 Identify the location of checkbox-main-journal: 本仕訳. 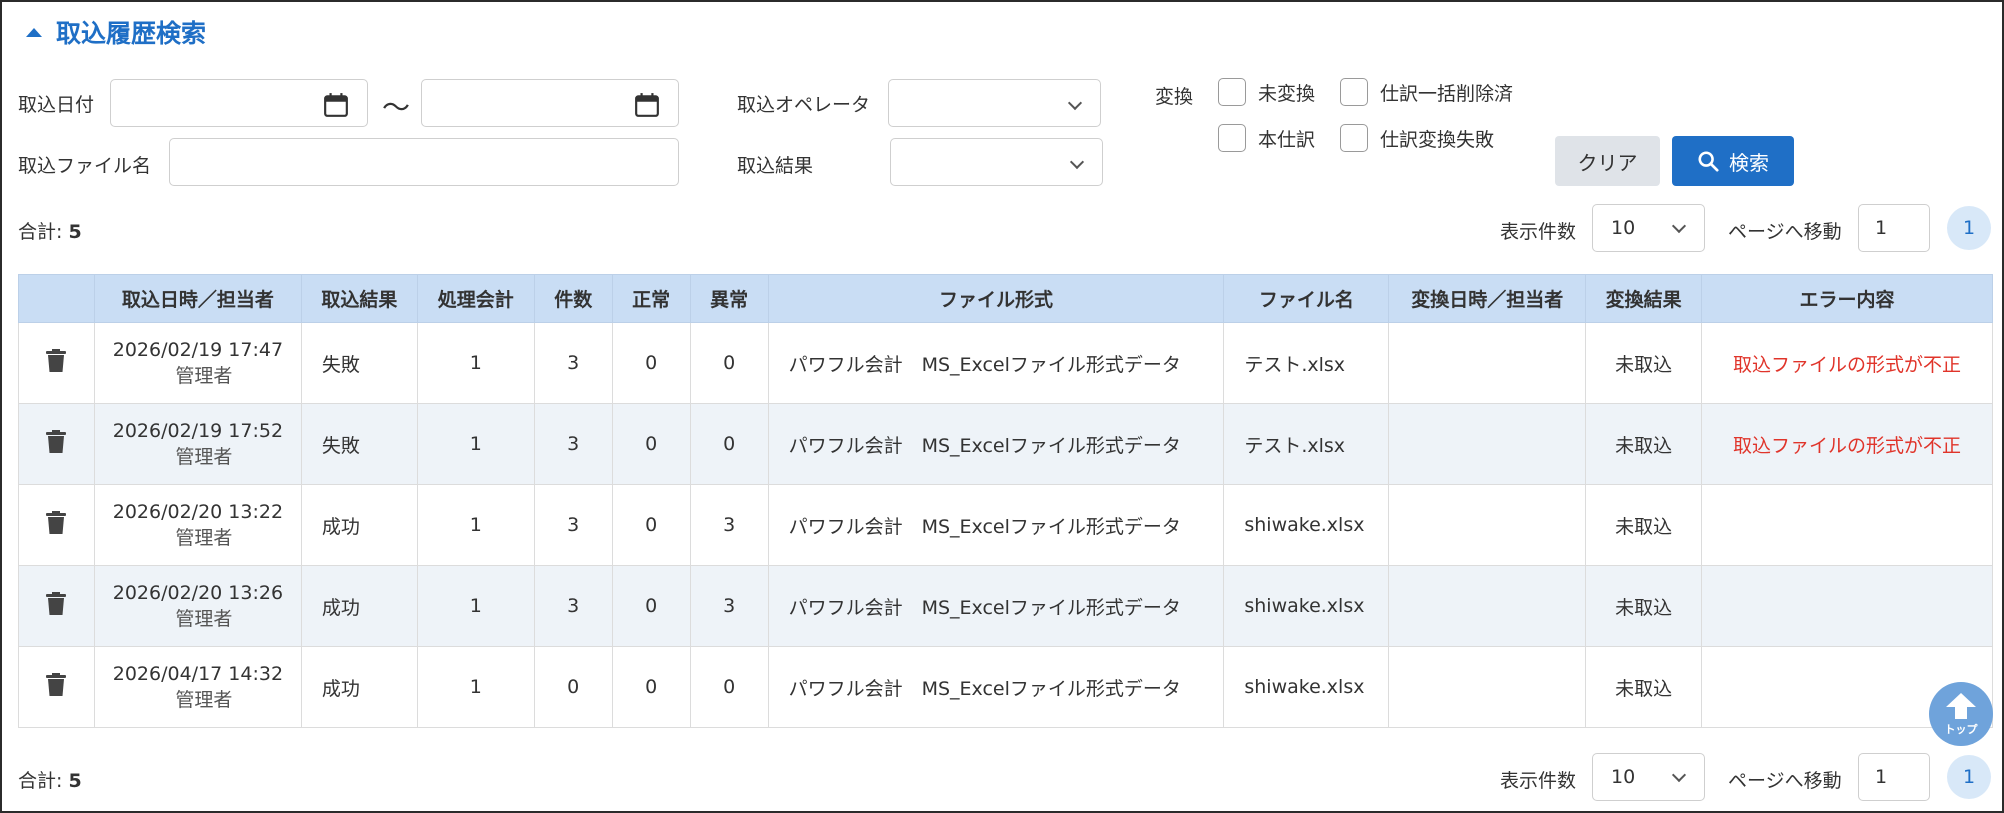
(1266, 138).